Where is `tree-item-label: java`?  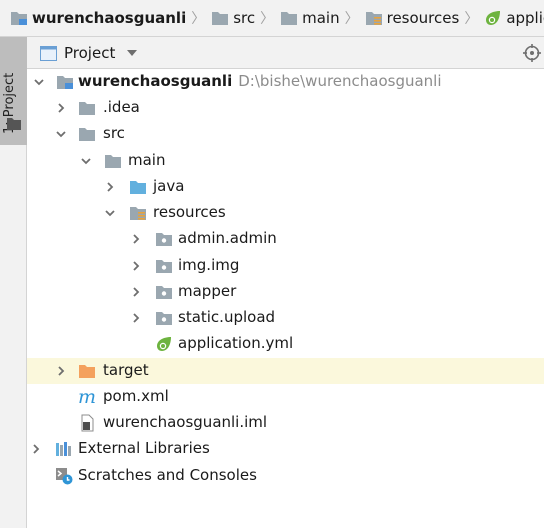 tree-item-label: java is located at coordinates (169, 186).